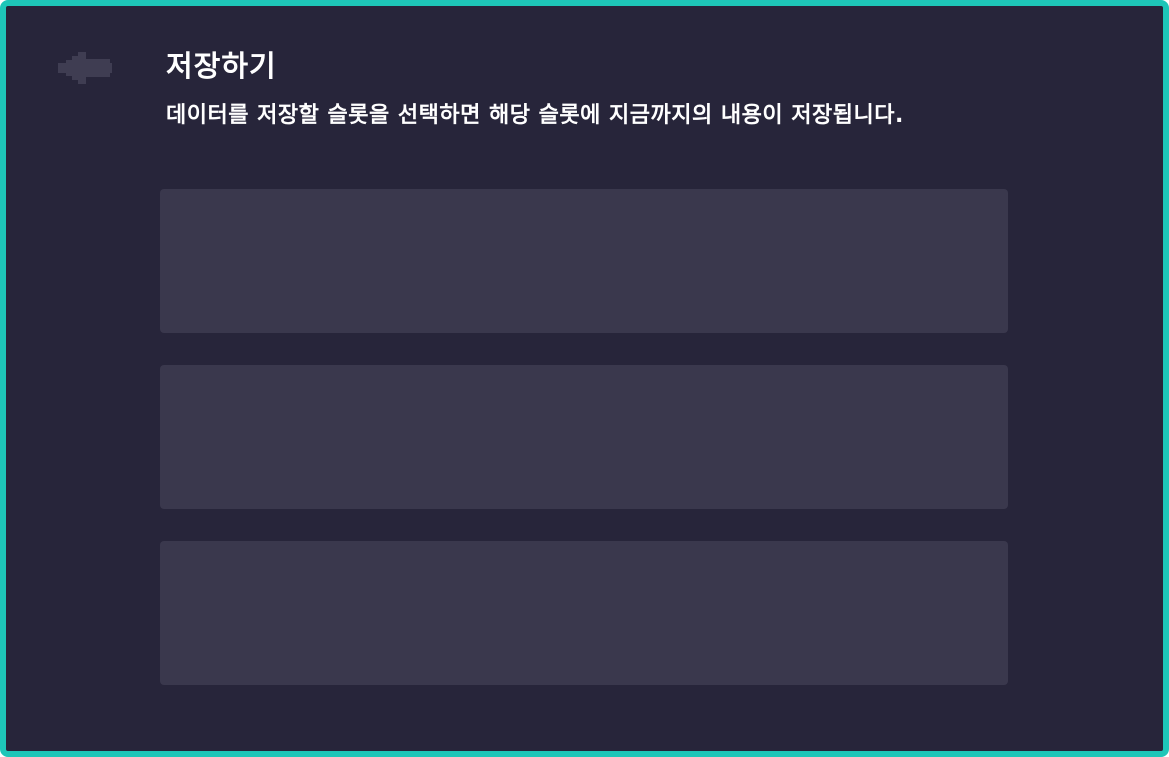 The width and height of the screenshot is (1169, 757). I want to click on page-title: 저장하기, so click(221, 66).